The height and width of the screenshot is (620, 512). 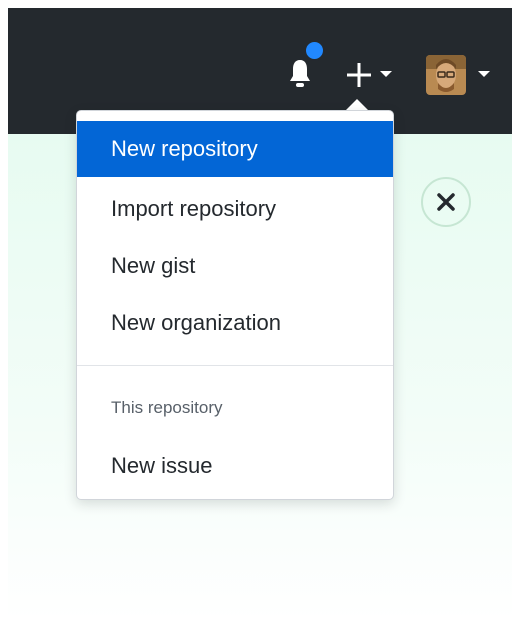 I want to click on menu-item-new-organization: New organization, so click(x=235, y=323).